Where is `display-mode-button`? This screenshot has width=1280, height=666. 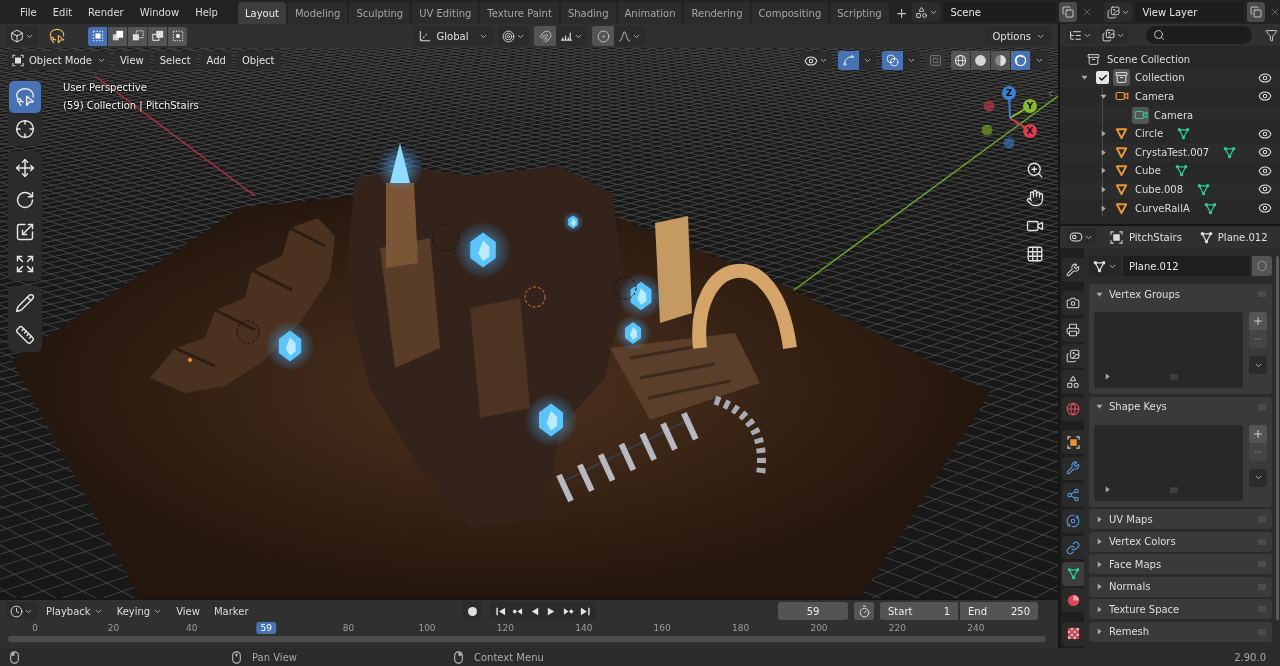 display-mode-button is located at coordinates (1113, 35).